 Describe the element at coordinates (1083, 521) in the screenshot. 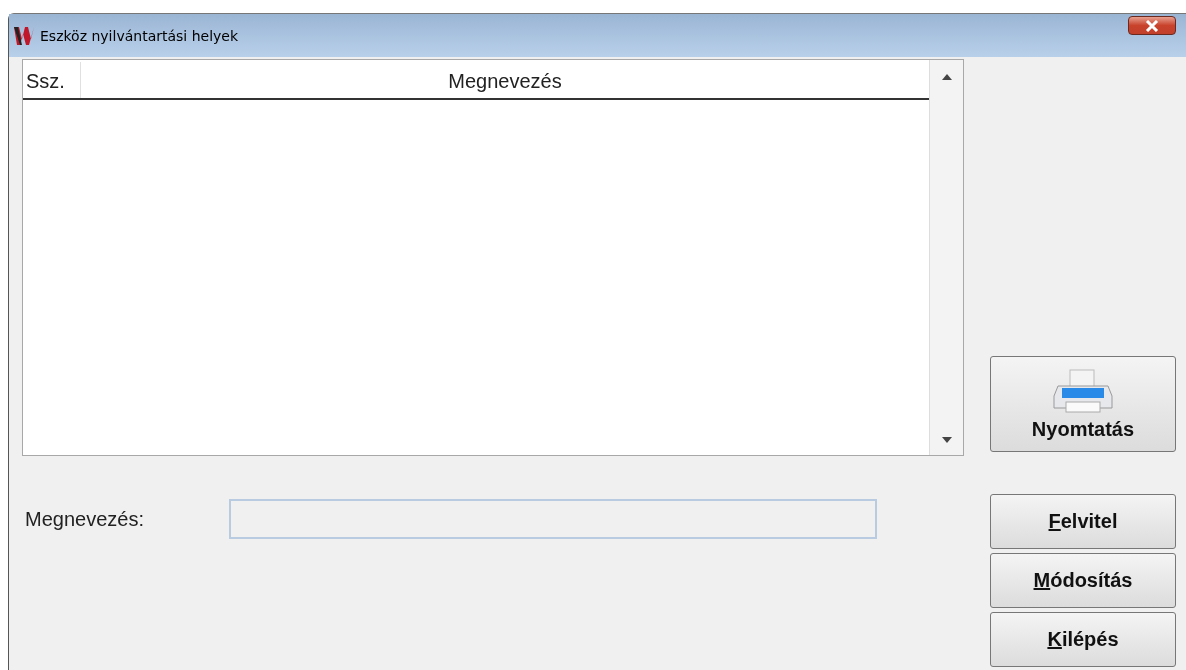

I see `add-button: Felvitel` at that location.